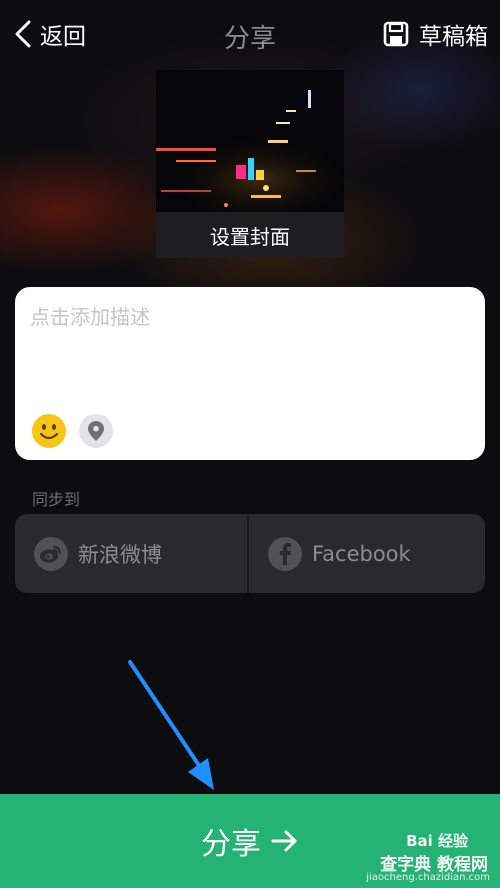  I want to click on watermark: Bai 经验 查字典 教程网 jiaocheng.chazidian.com, so click(424, 853).